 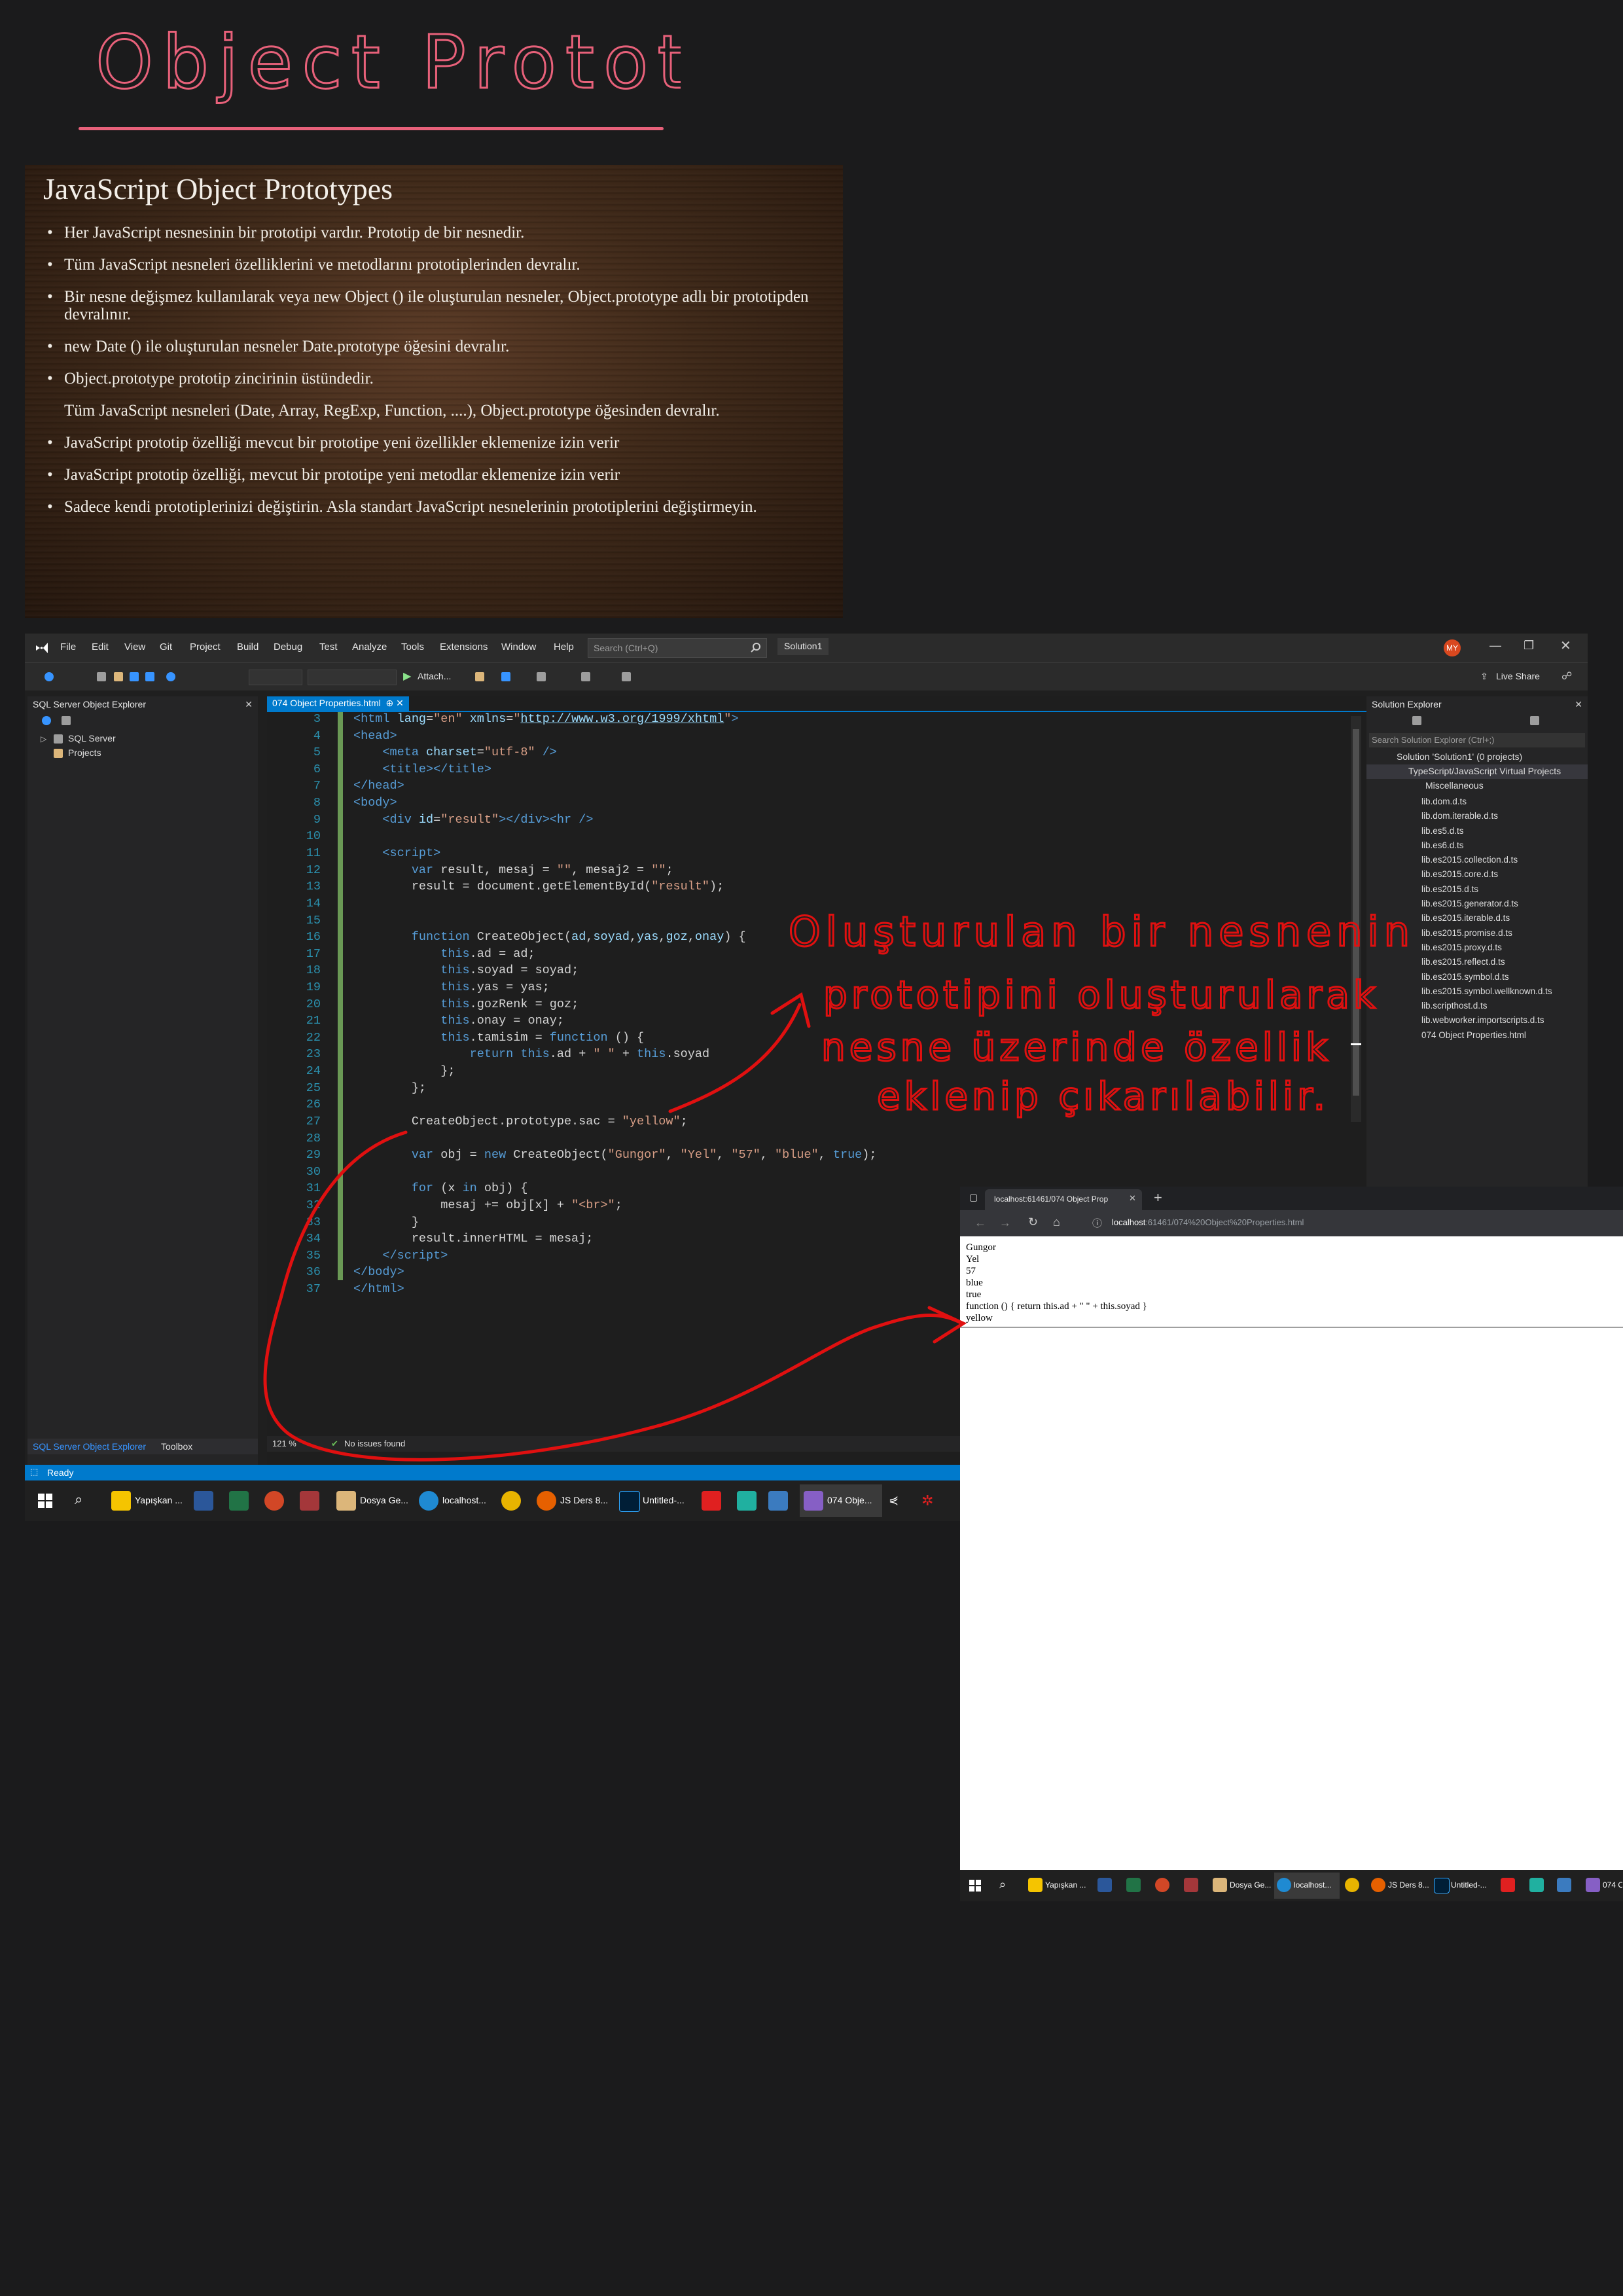 What do you see at coordinates (947, 1325) in the screenshot?
I see `ink-arrowhead-right` at bounding box center [947, 1325].